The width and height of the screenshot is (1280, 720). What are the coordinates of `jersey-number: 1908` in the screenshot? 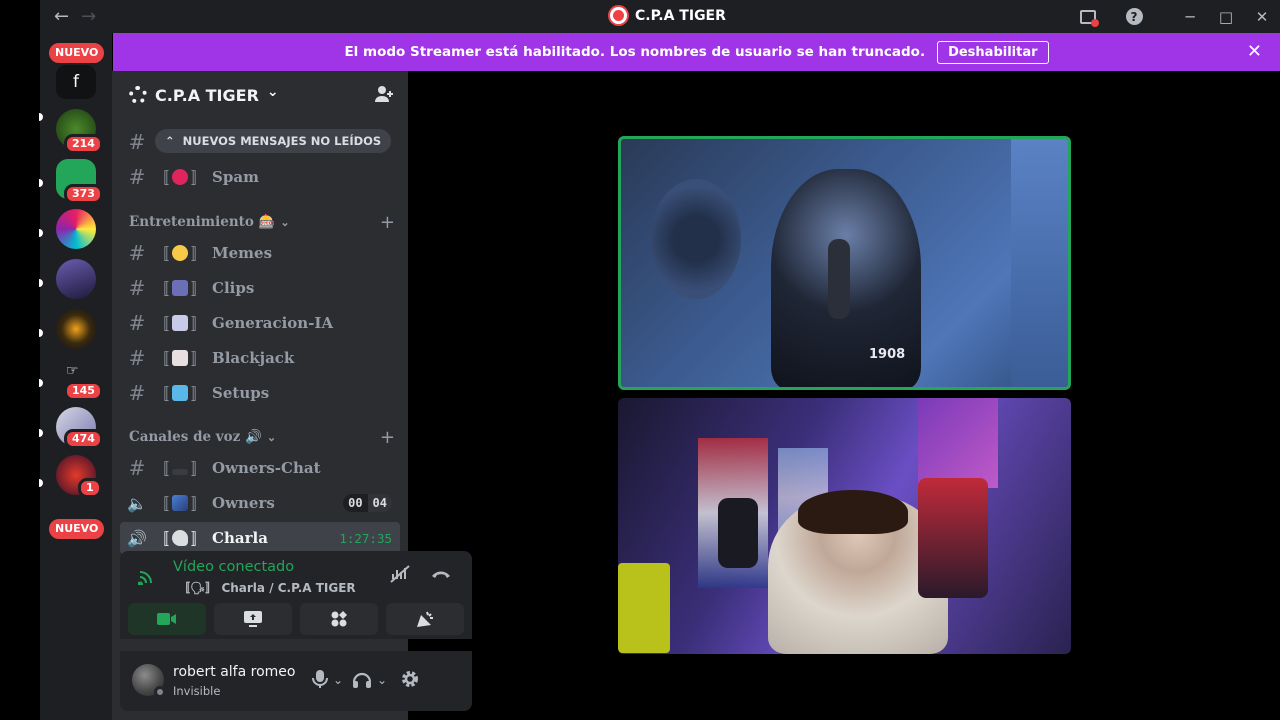 It's located at (887, 354).